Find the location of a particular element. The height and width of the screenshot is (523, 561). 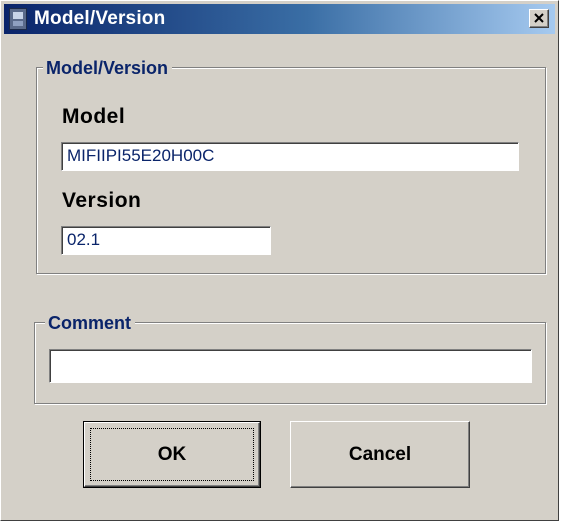

close-icon is located at coordinates (539, 18).